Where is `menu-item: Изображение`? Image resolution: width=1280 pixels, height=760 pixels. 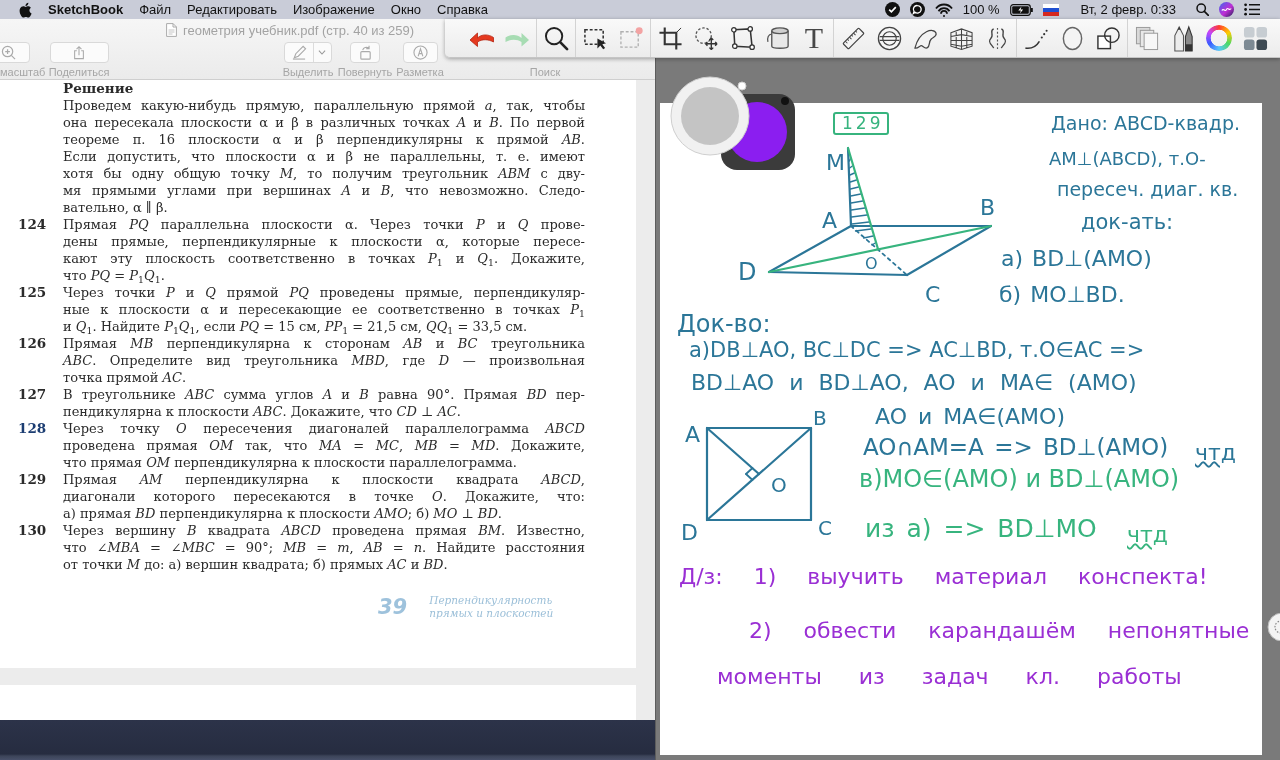
menu-item: Изображение is located at coordinates (333, 9).